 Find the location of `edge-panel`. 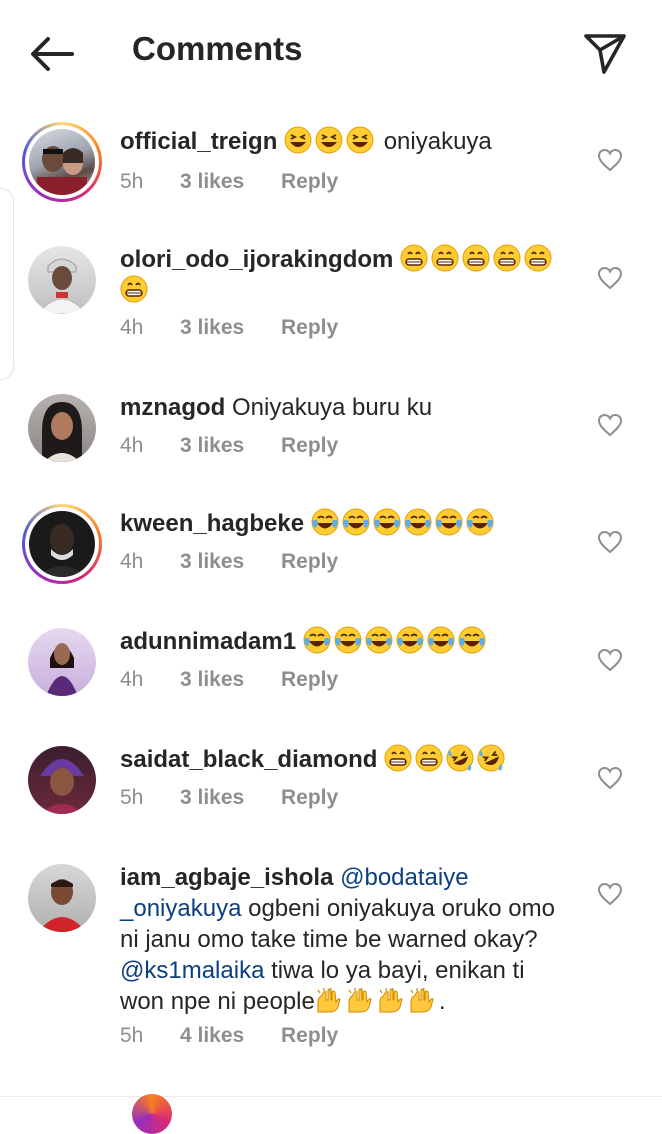

edge-panel is located at coordinates (7, 284).